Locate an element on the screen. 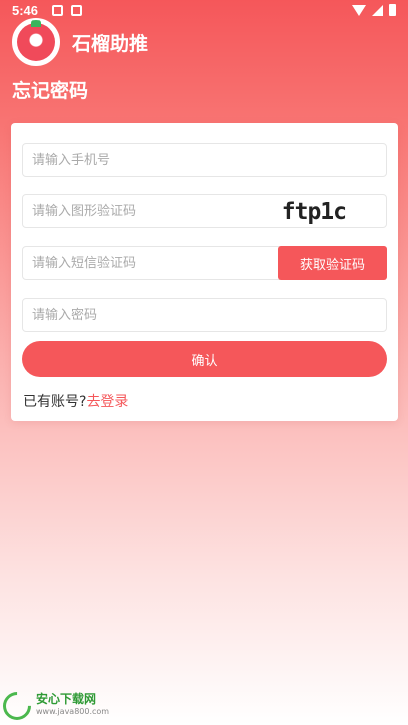 The width and height of the screenshot is (408, 725). notification-icons is located at coordinates (67, 10).